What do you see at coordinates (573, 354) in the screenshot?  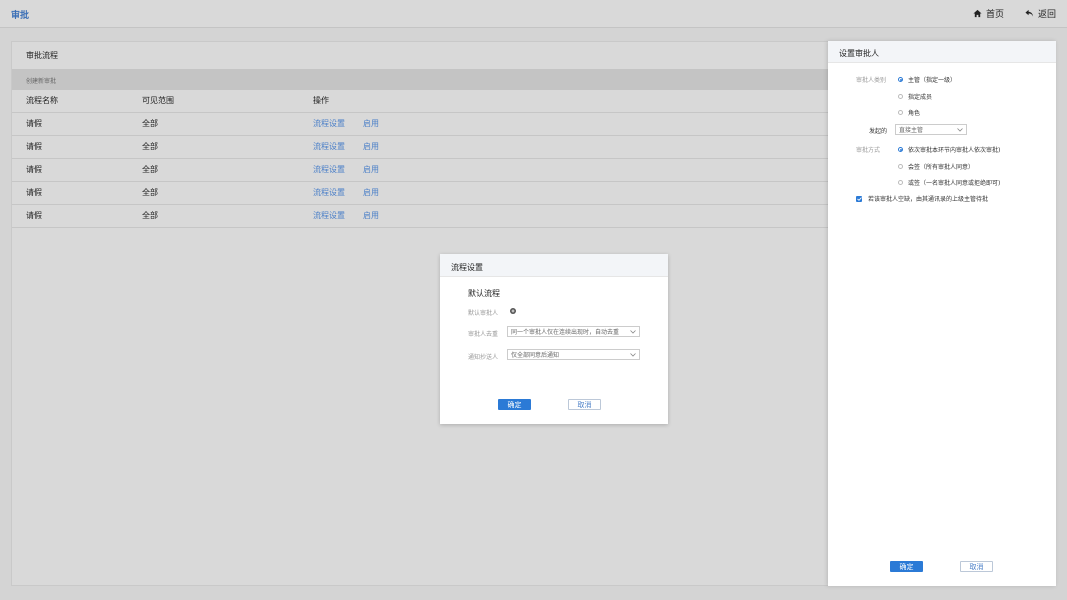 I see `notify-select: 仅全部同意后通知` at bounding box center [573, 354].